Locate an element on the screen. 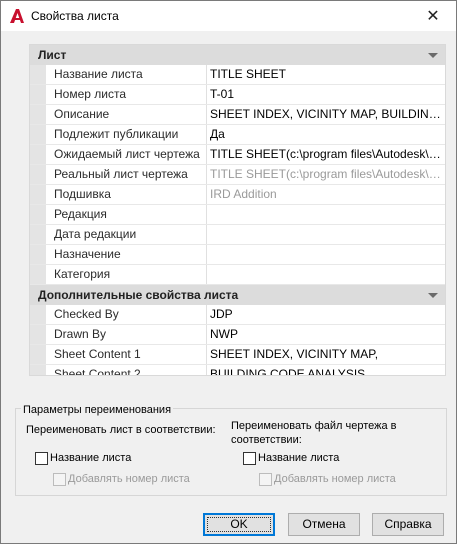  left-sheet-name-checkbox is located at coordinates (41, 458).